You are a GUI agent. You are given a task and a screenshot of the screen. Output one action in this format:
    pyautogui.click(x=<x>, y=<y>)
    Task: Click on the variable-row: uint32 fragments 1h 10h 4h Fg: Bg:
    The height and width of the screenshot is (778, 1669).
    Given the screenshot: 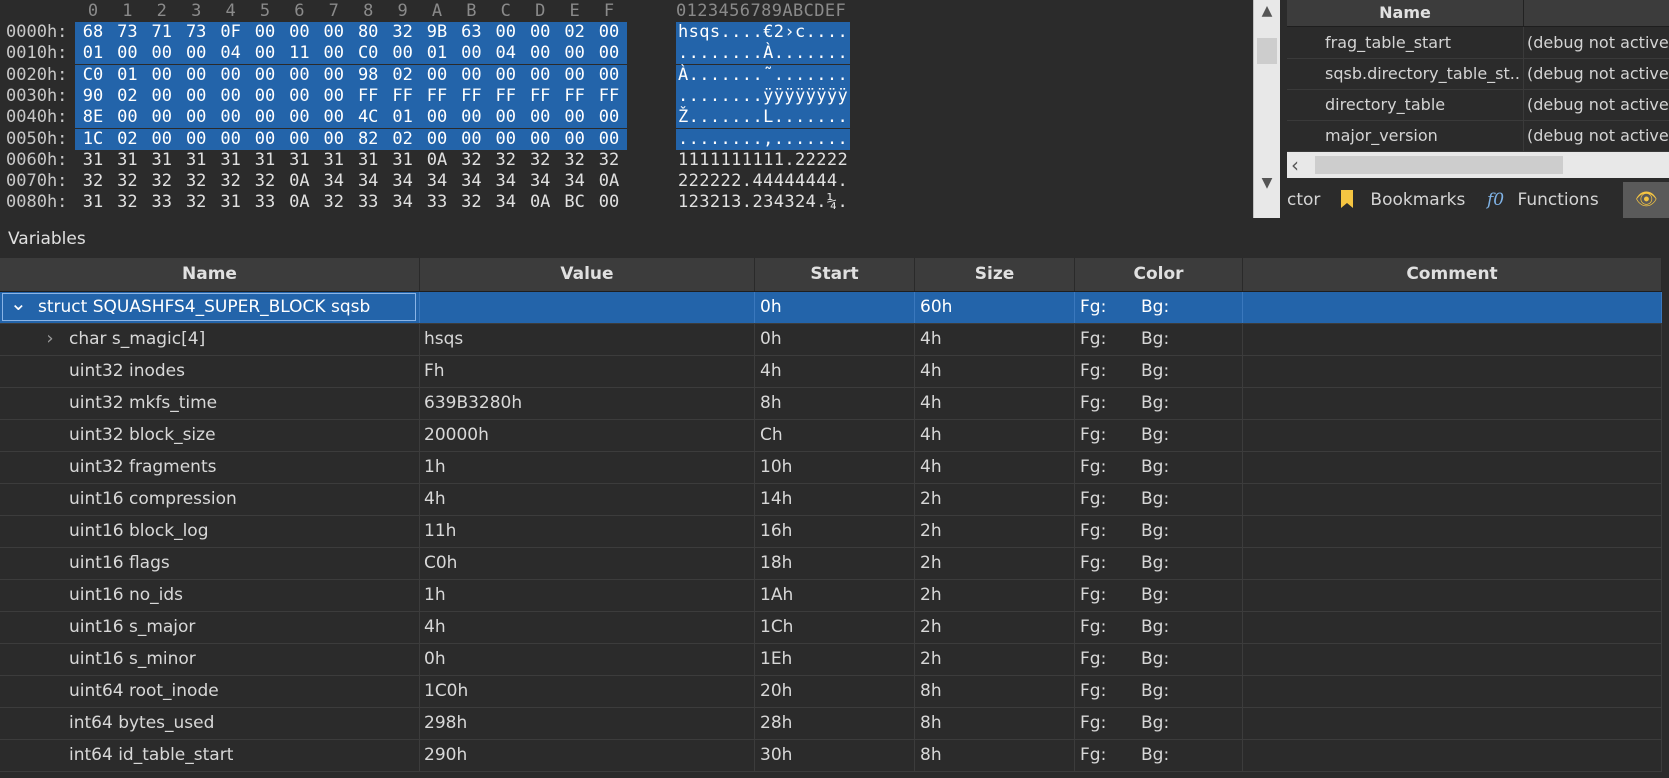 What is the action you would take?
    pyautogui.click(x=834, y=468)
    